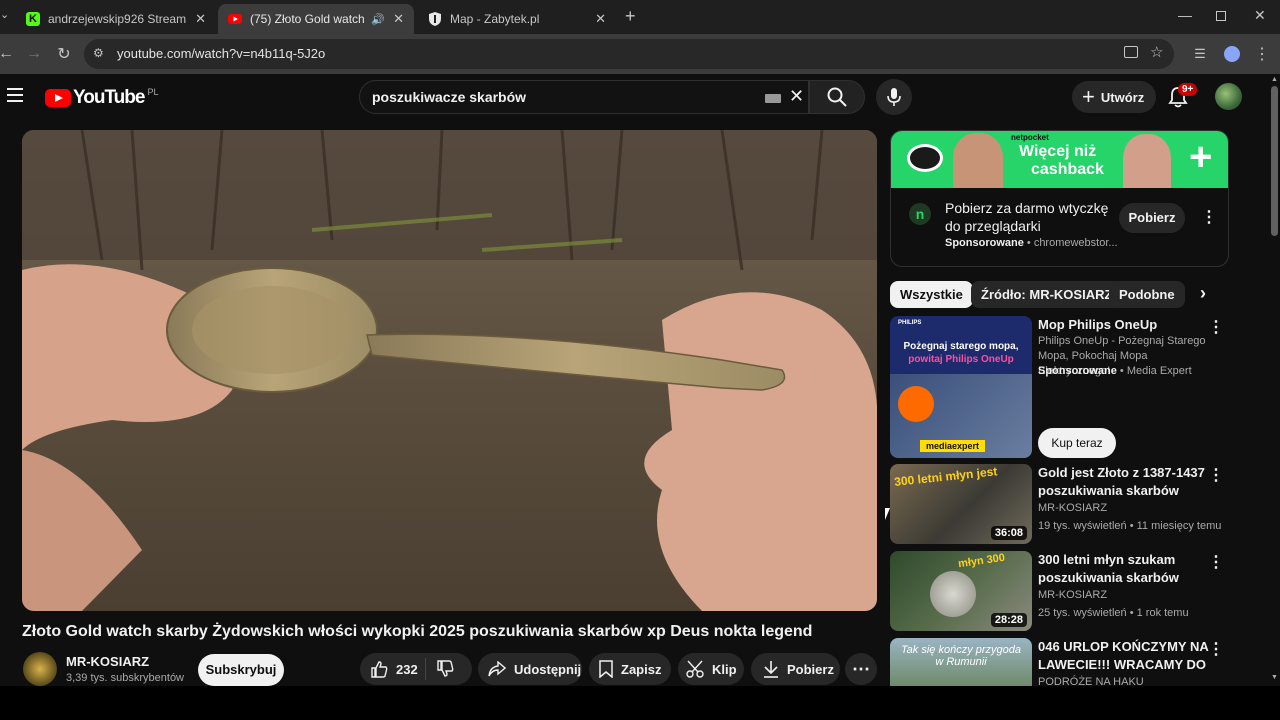  What do you see at coordinates (1274, 79) in the screenshot?
I see `scroll-up-icon: ▲` at bounding box center [1274, 79].